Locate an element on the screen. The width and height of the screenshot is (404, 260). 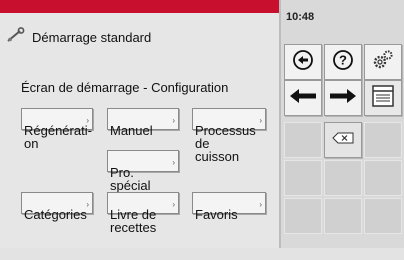
categories-label: Catégories is located at coordinates (55, 214).